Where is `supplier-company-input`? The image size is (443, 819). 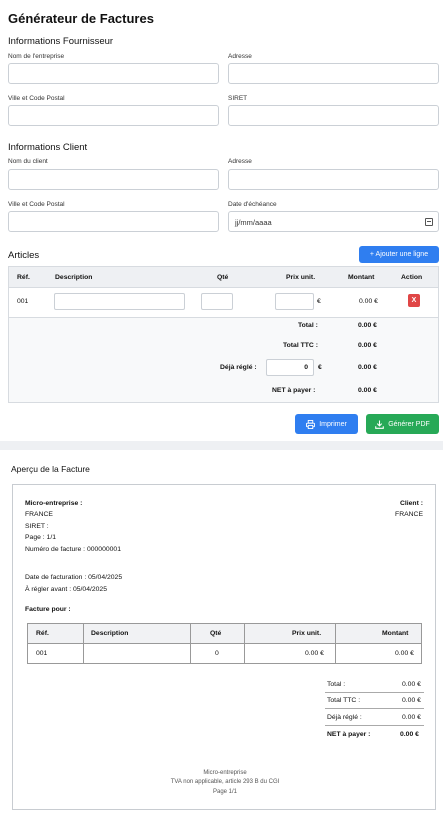
supplier-company-input is located at coordinates (113, 73).